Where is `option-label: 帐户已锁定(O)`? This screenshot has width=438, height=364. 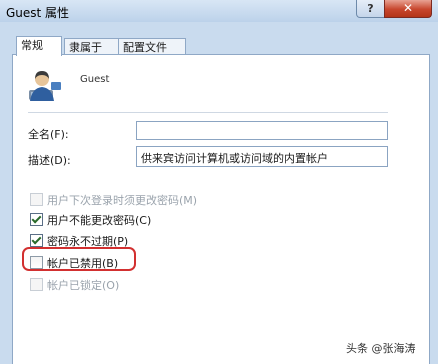 option-label: 帐户已锁定(O) is located at coordinates (83, 285).